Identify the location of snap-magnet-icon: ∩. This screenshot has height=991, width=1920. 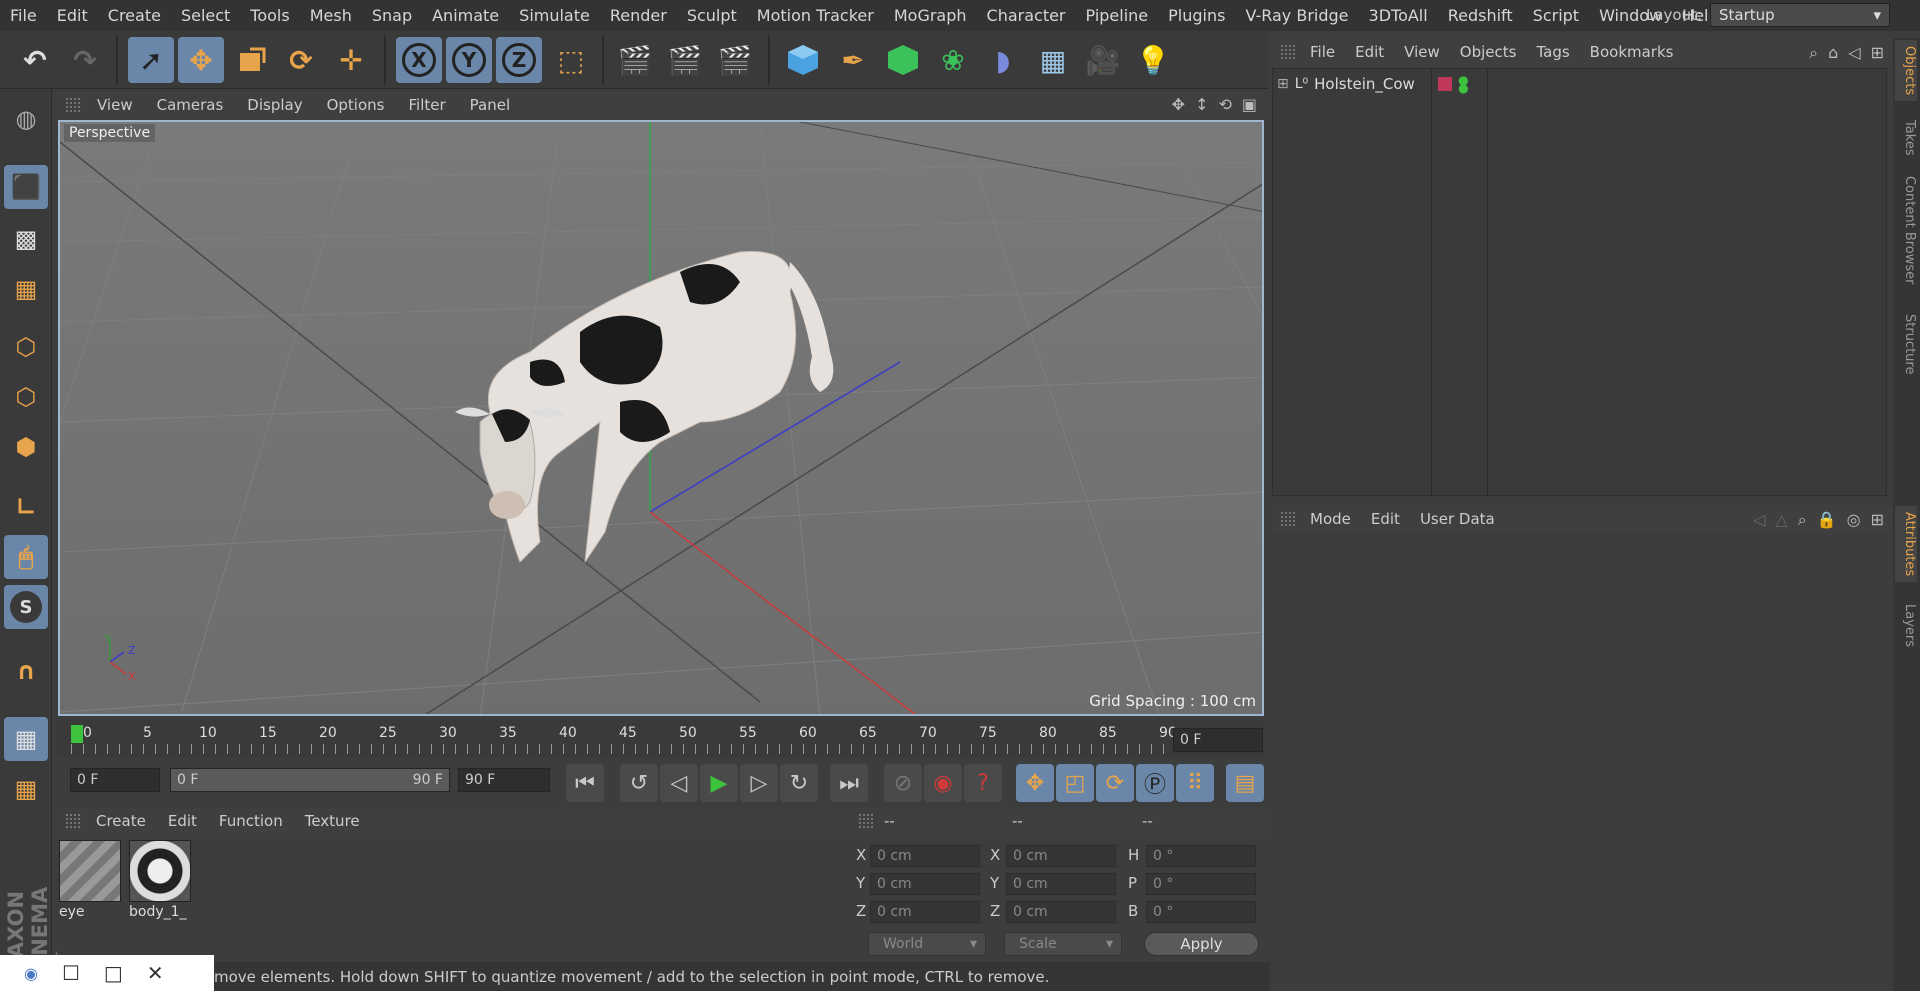
(26, 671).